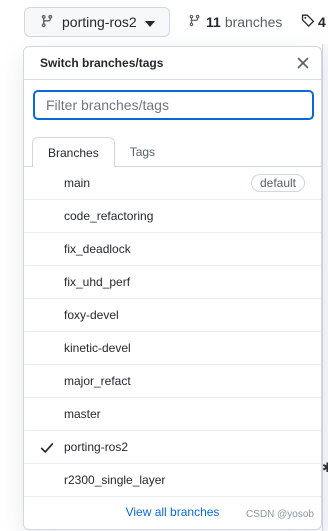  I want to click on branch-name: fix_deadlock, so click(97, 249).